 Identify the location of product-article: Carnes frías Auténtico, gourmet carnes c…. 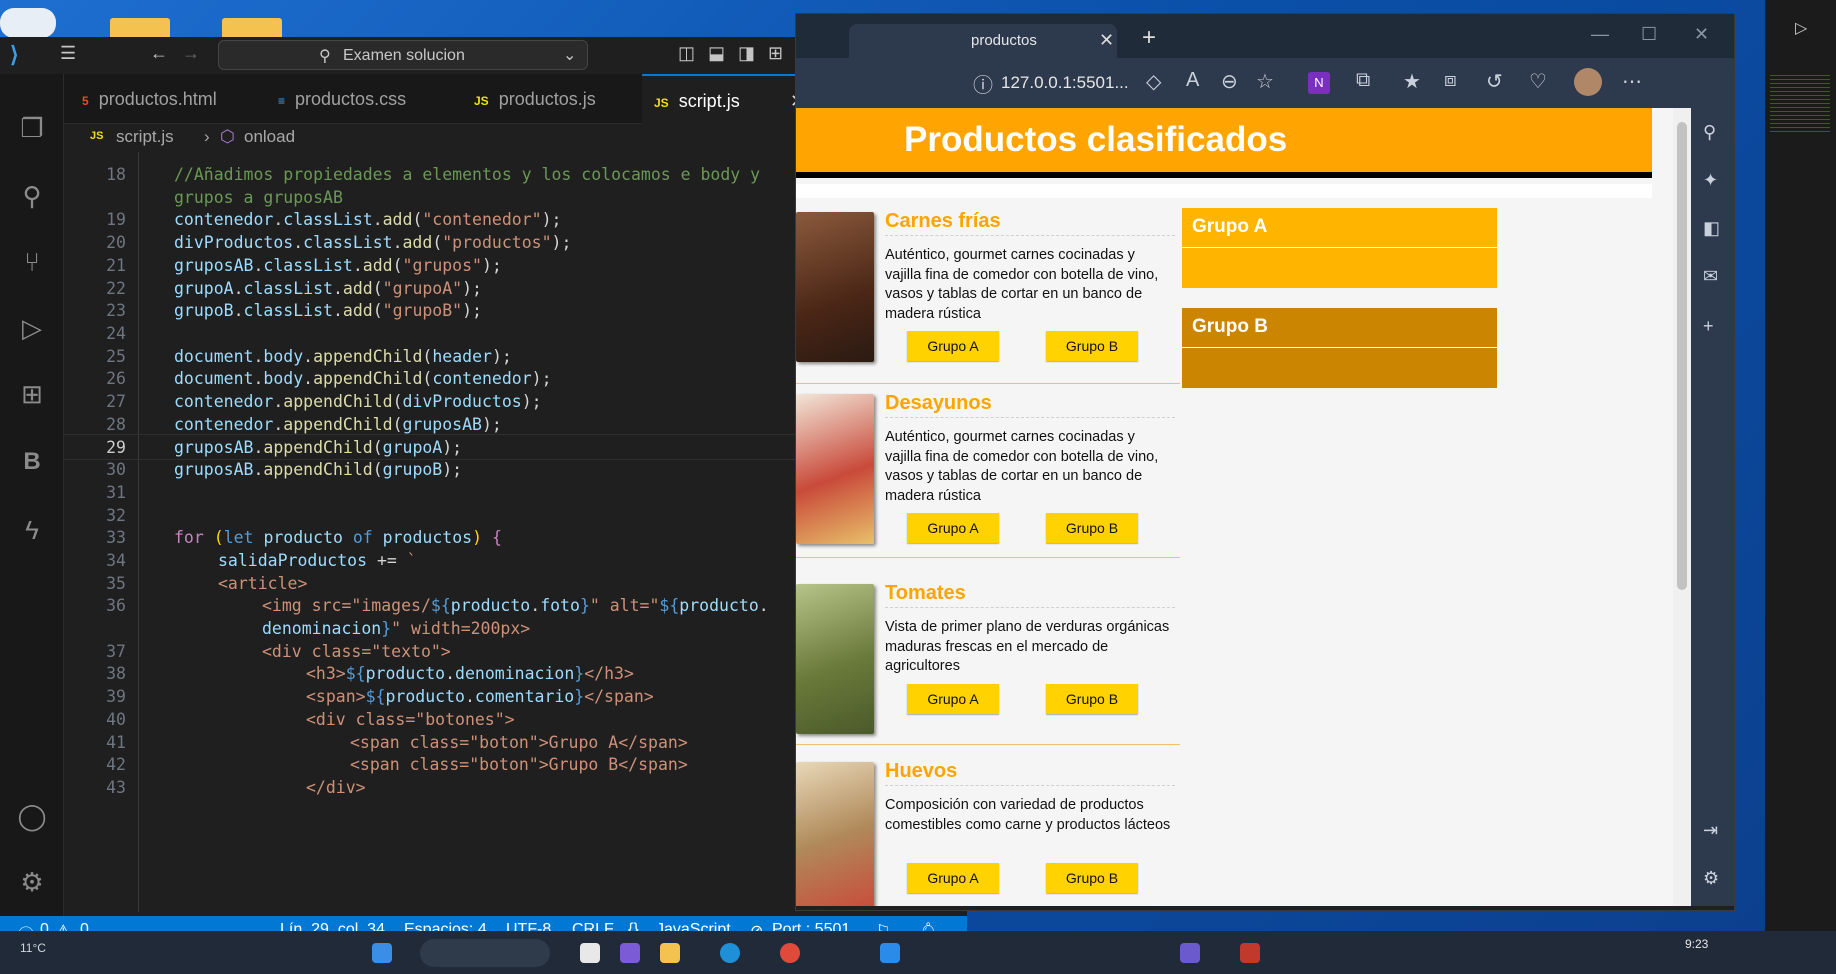
(988, 304).